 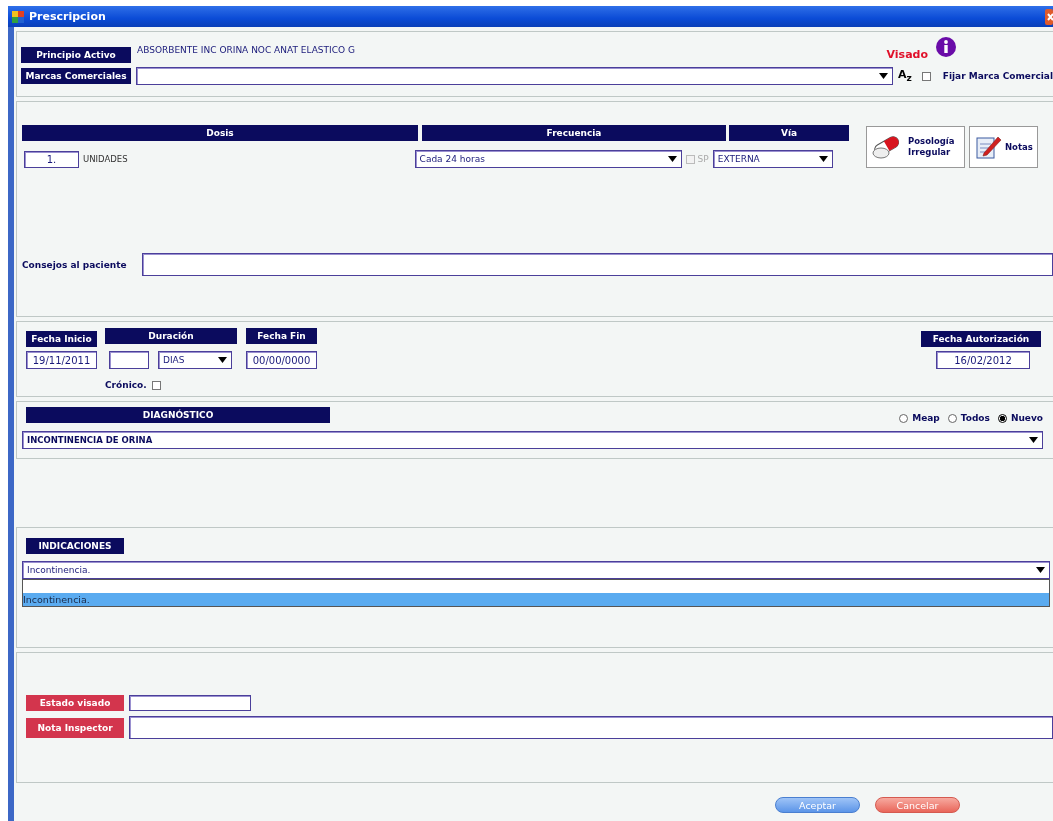 What do you see at coordinates (76, 76) in the screenshot?
I see `field-label: Marcas Comerciales` at bounding box center [76, 76].